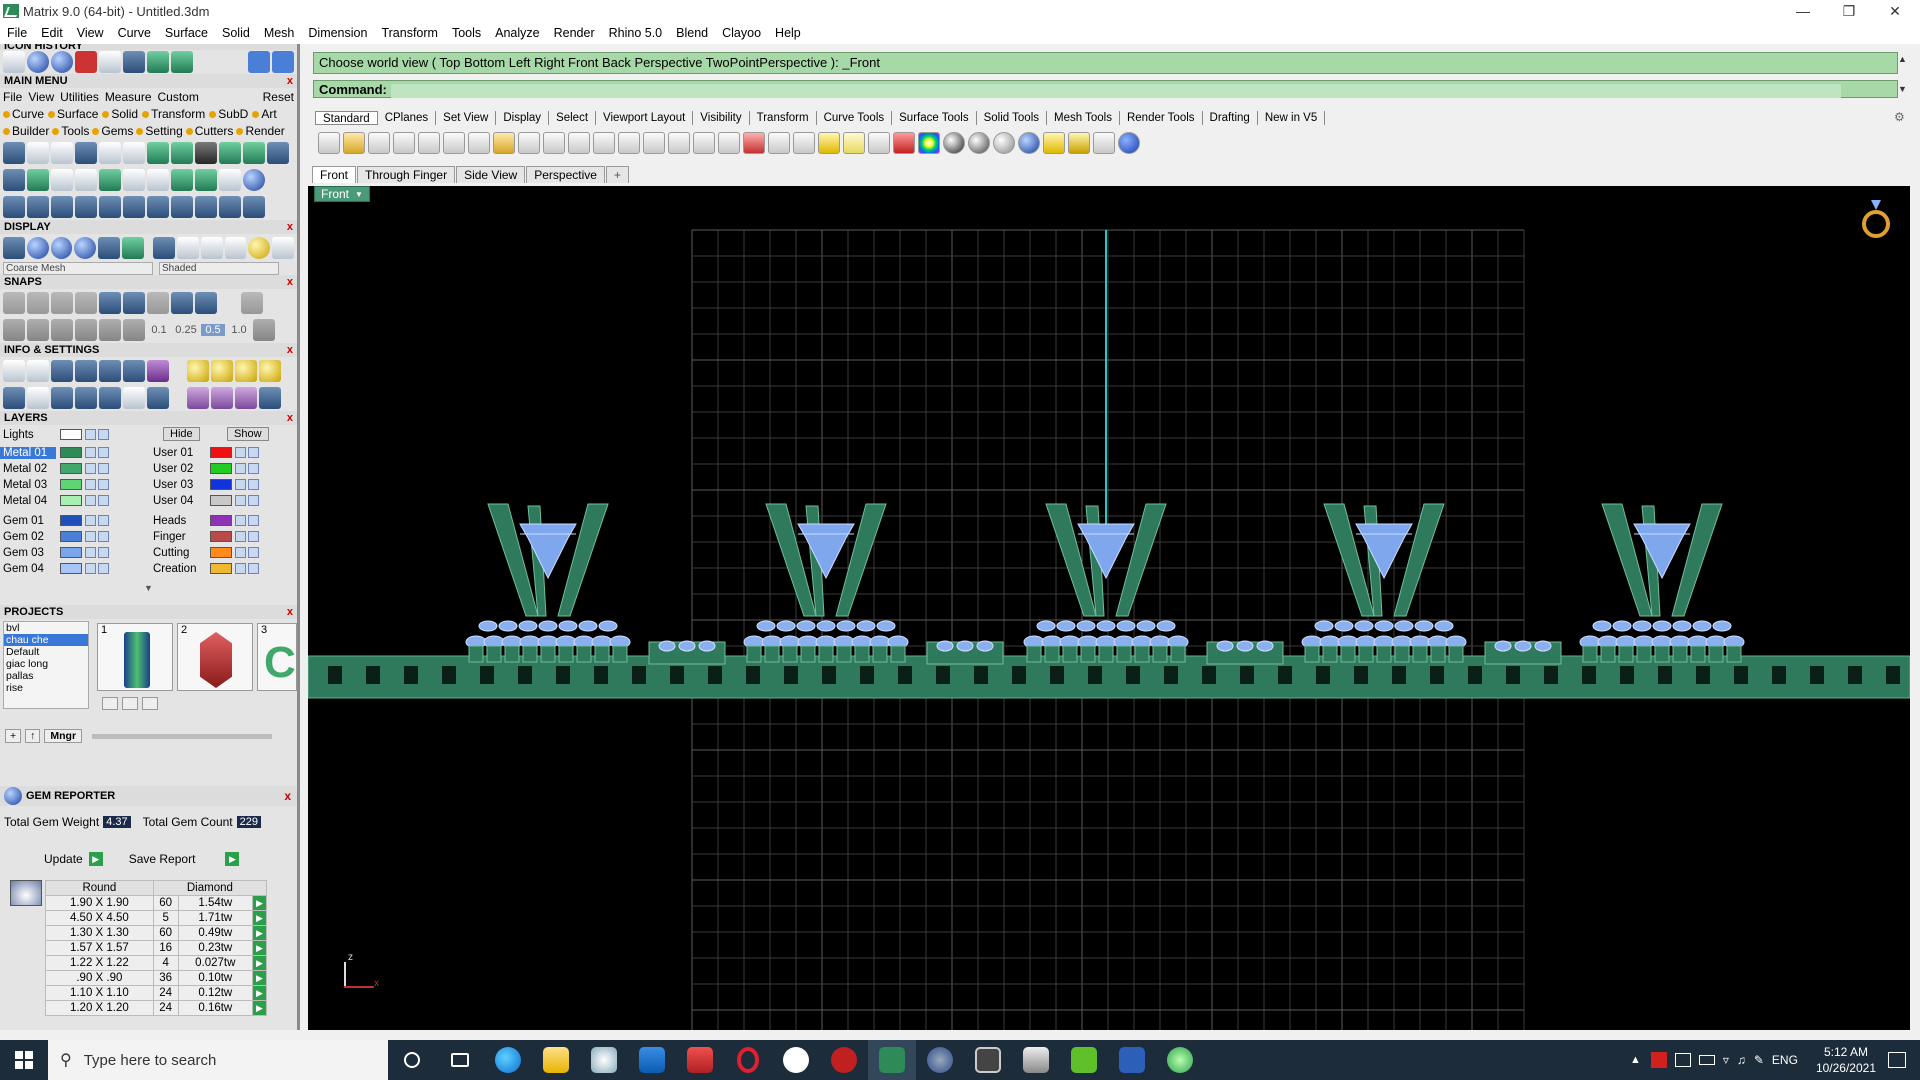 This screenshot has width=1920, height=1080. What do you see at coordinates (14, 370) in the screenshot?
I see `settings-gear-icon` at bounding box center [14, 370].